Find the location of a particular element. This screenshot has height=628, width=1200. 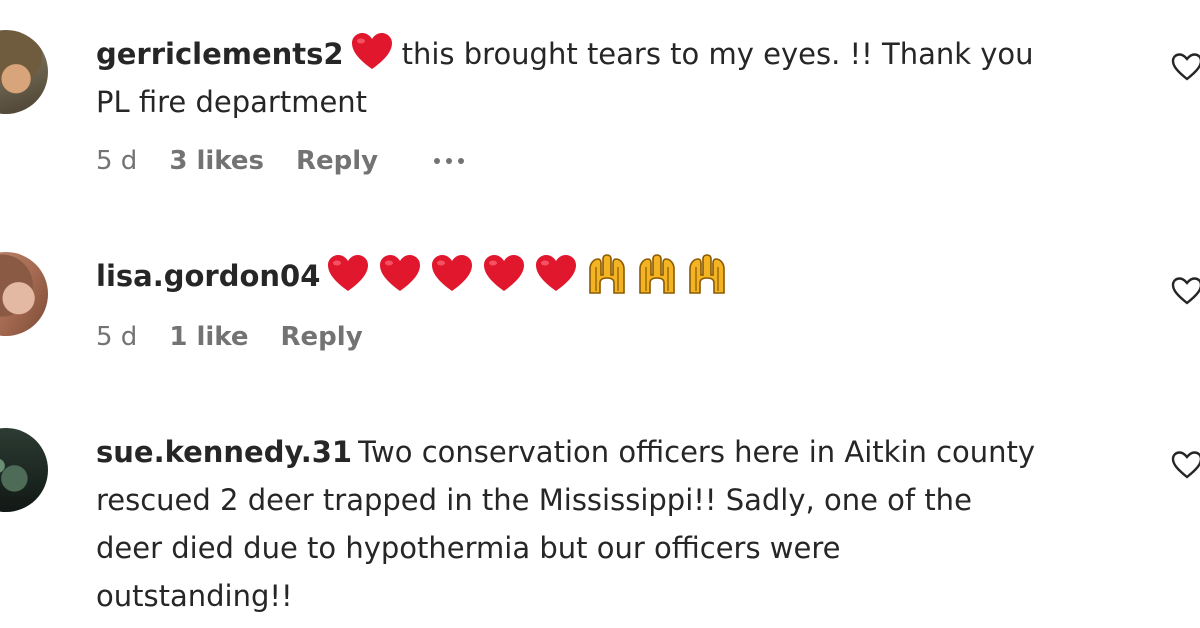

comment-text-line: PL fire department is located at coordinates (232, 102).